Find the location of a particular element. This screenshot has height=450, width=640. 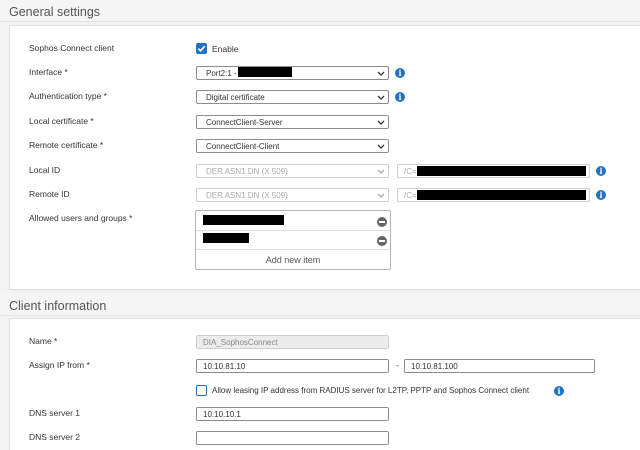

auth-type-value: Digital certificate is located at coordinates (235, 97).